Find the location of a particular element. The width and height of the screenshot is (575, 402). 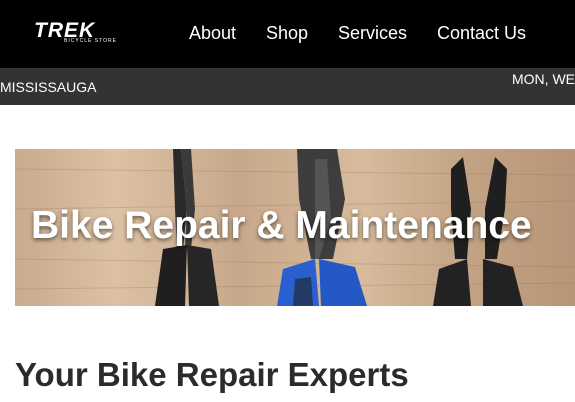

nav-about: About is located at coordinates (212, 33).